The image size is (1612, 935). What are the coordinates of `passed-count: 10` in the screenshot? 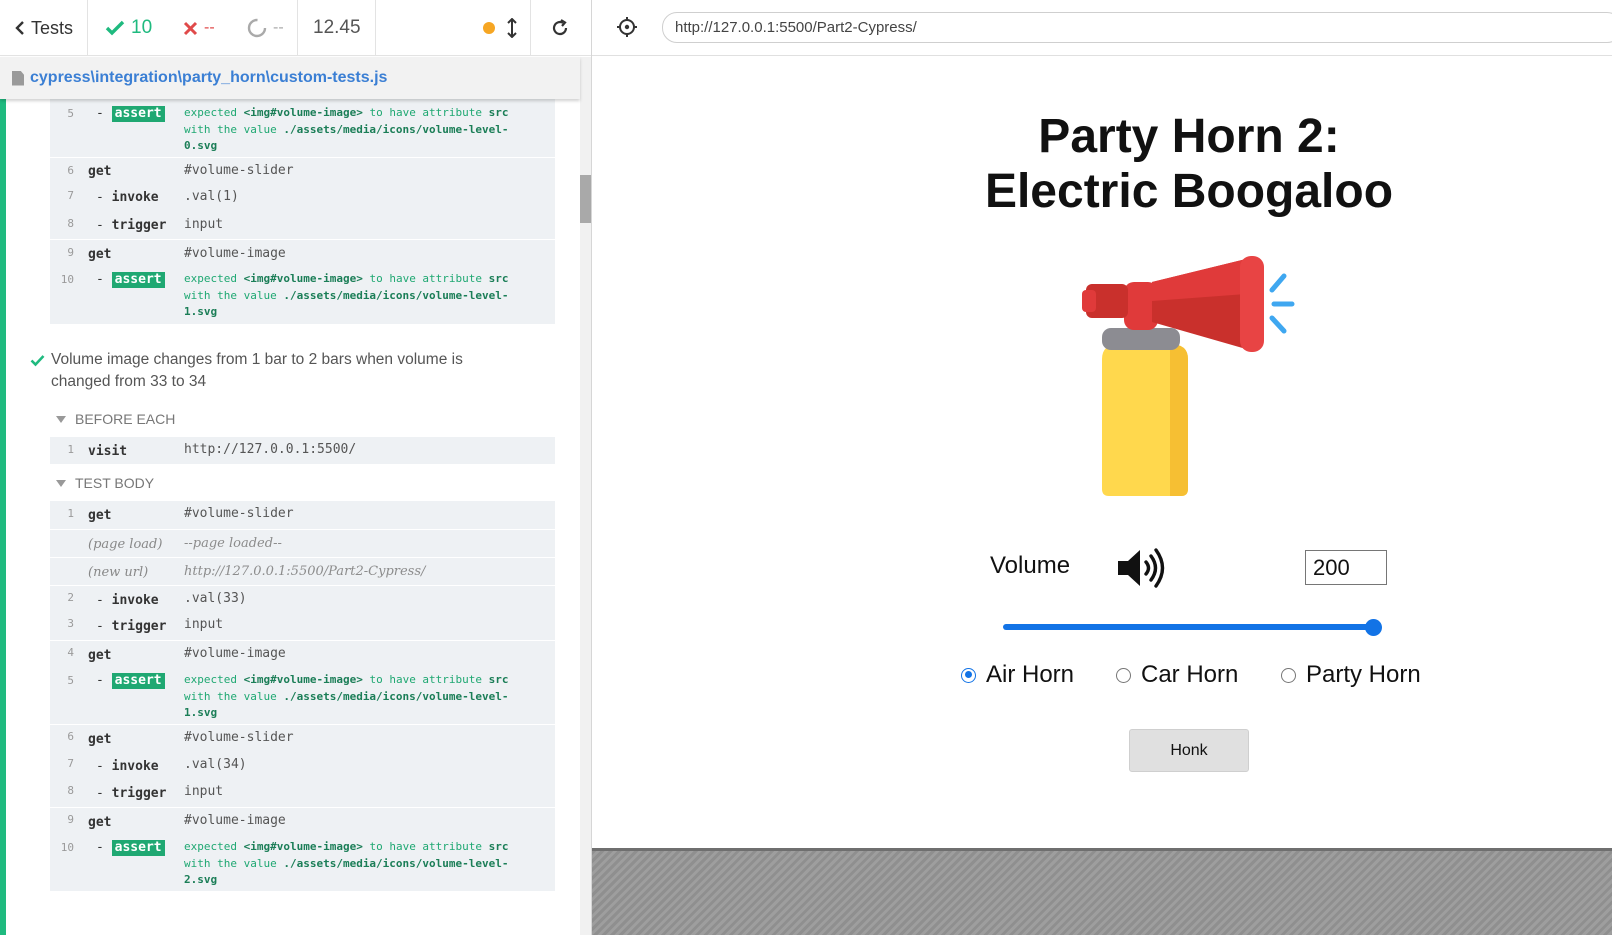 It's located at (128, 28).